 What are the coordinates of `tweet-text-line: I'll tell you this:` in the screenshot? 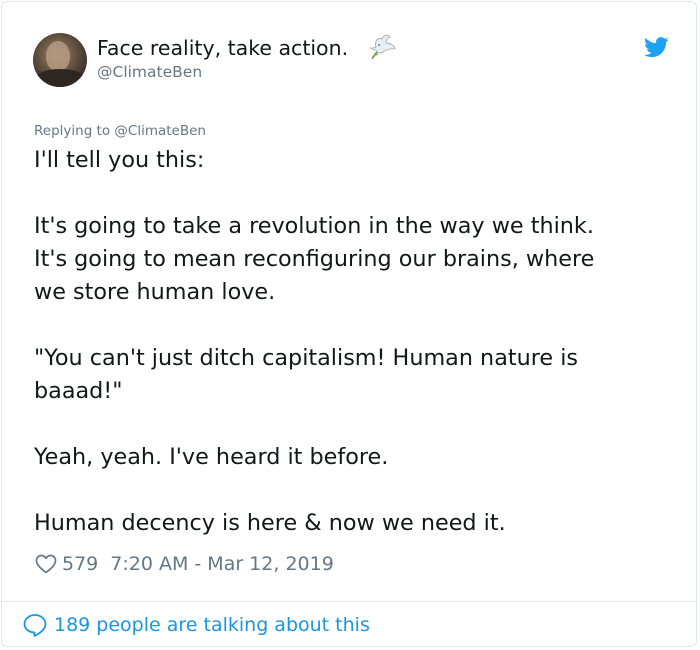 It's located at (119, 160).